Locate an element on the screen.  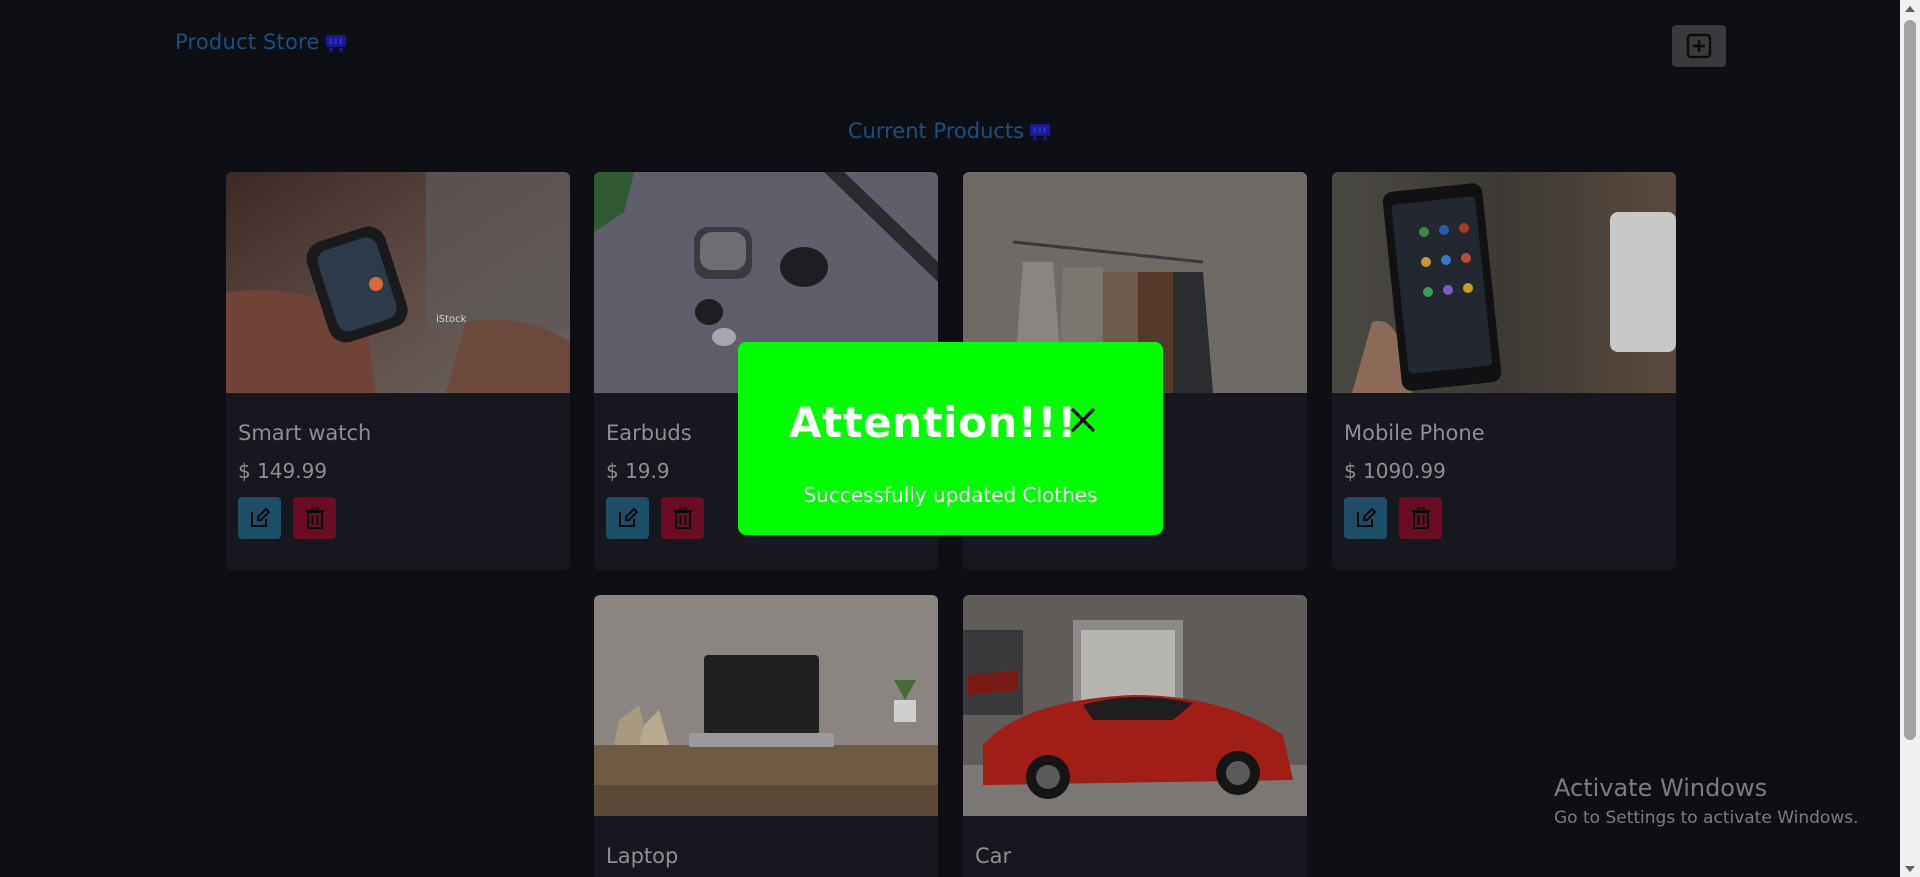
scrollbar is located at coordinates (1910, 438).